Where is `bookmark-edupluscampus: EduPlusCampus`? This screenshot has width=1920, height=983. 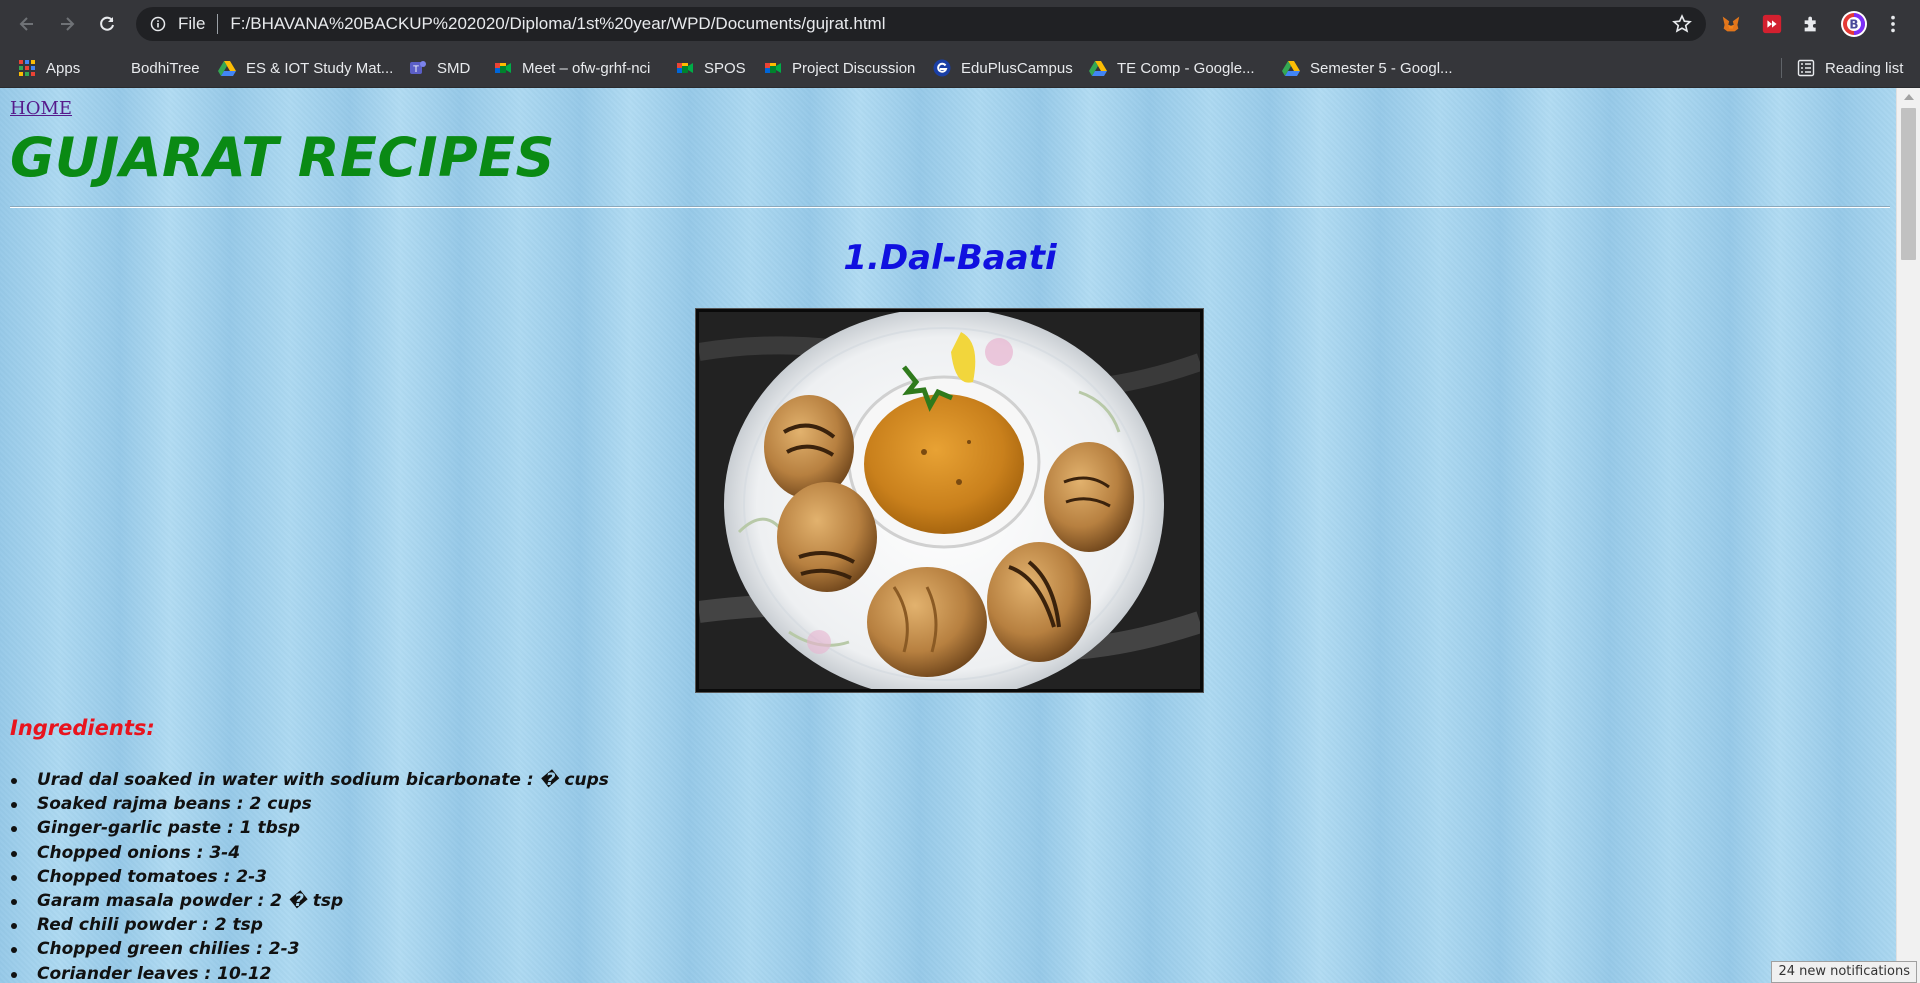 bookmark-edupluscampus: EduPlusCampus is located at coordinates (1003, 68).